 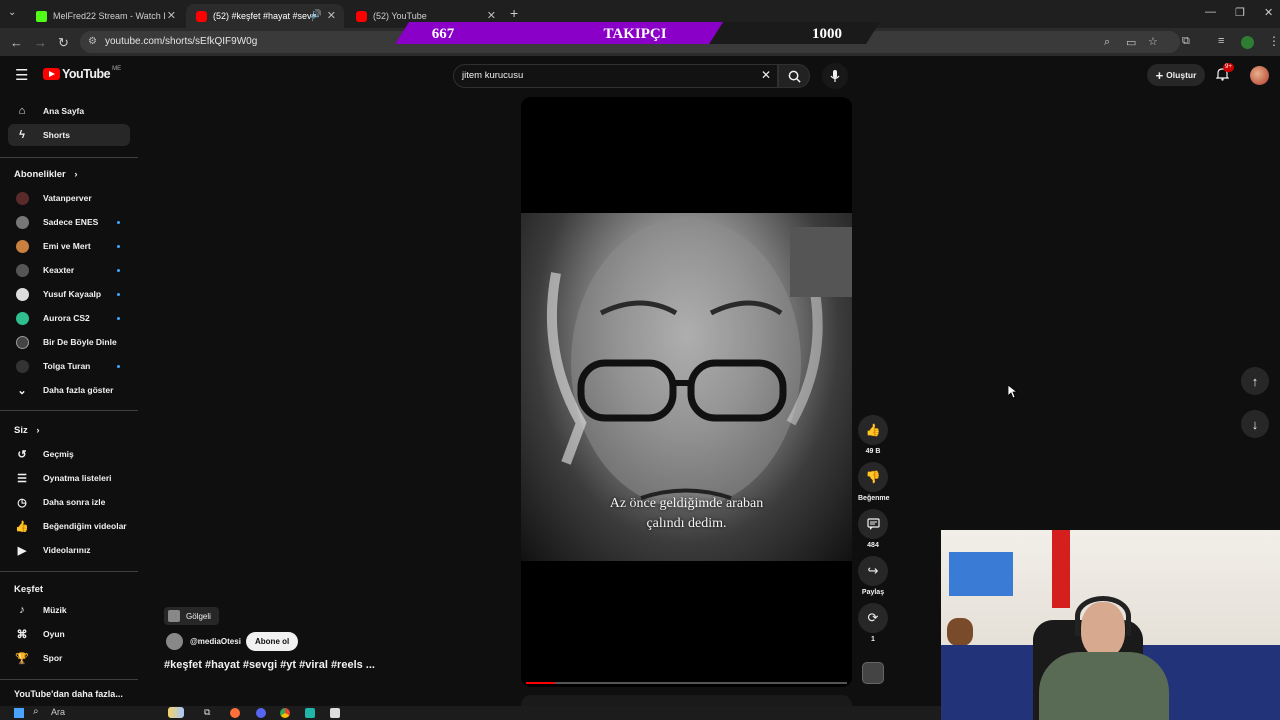 What do you see at coordinates (835, 76) in the screenshot?
I see `voice-search-button` at bounding box center [835, 76].